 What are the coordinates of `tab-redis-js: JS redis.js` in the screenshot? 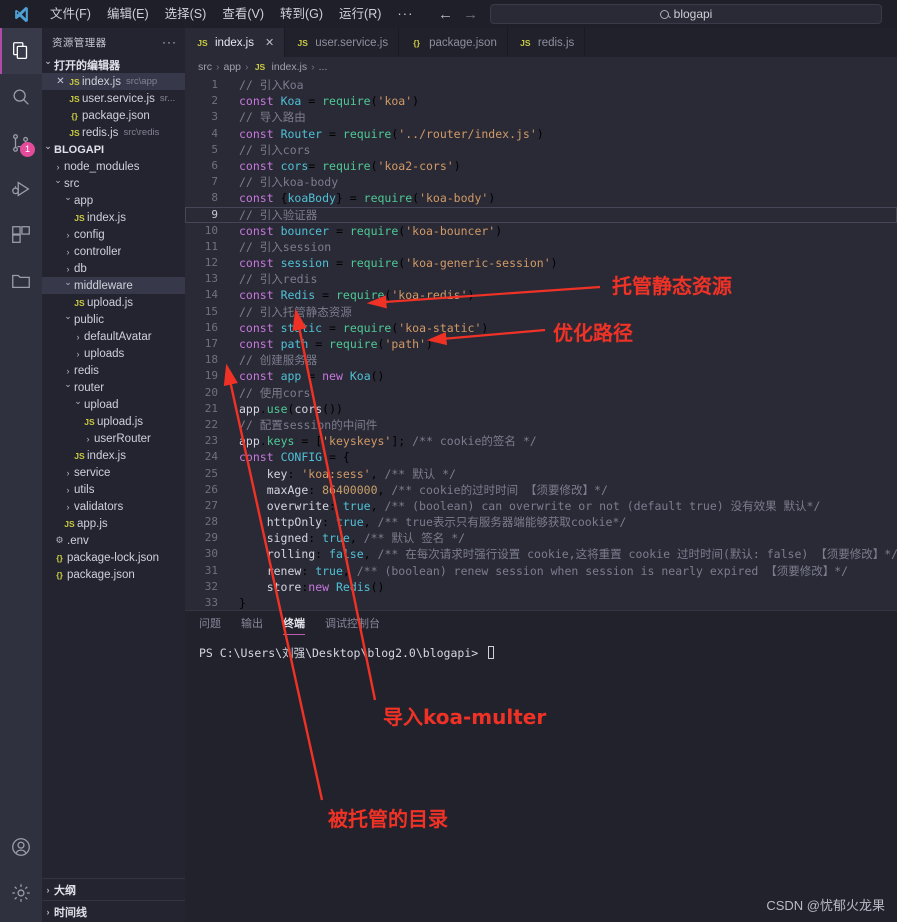 It's located at (546, 42).